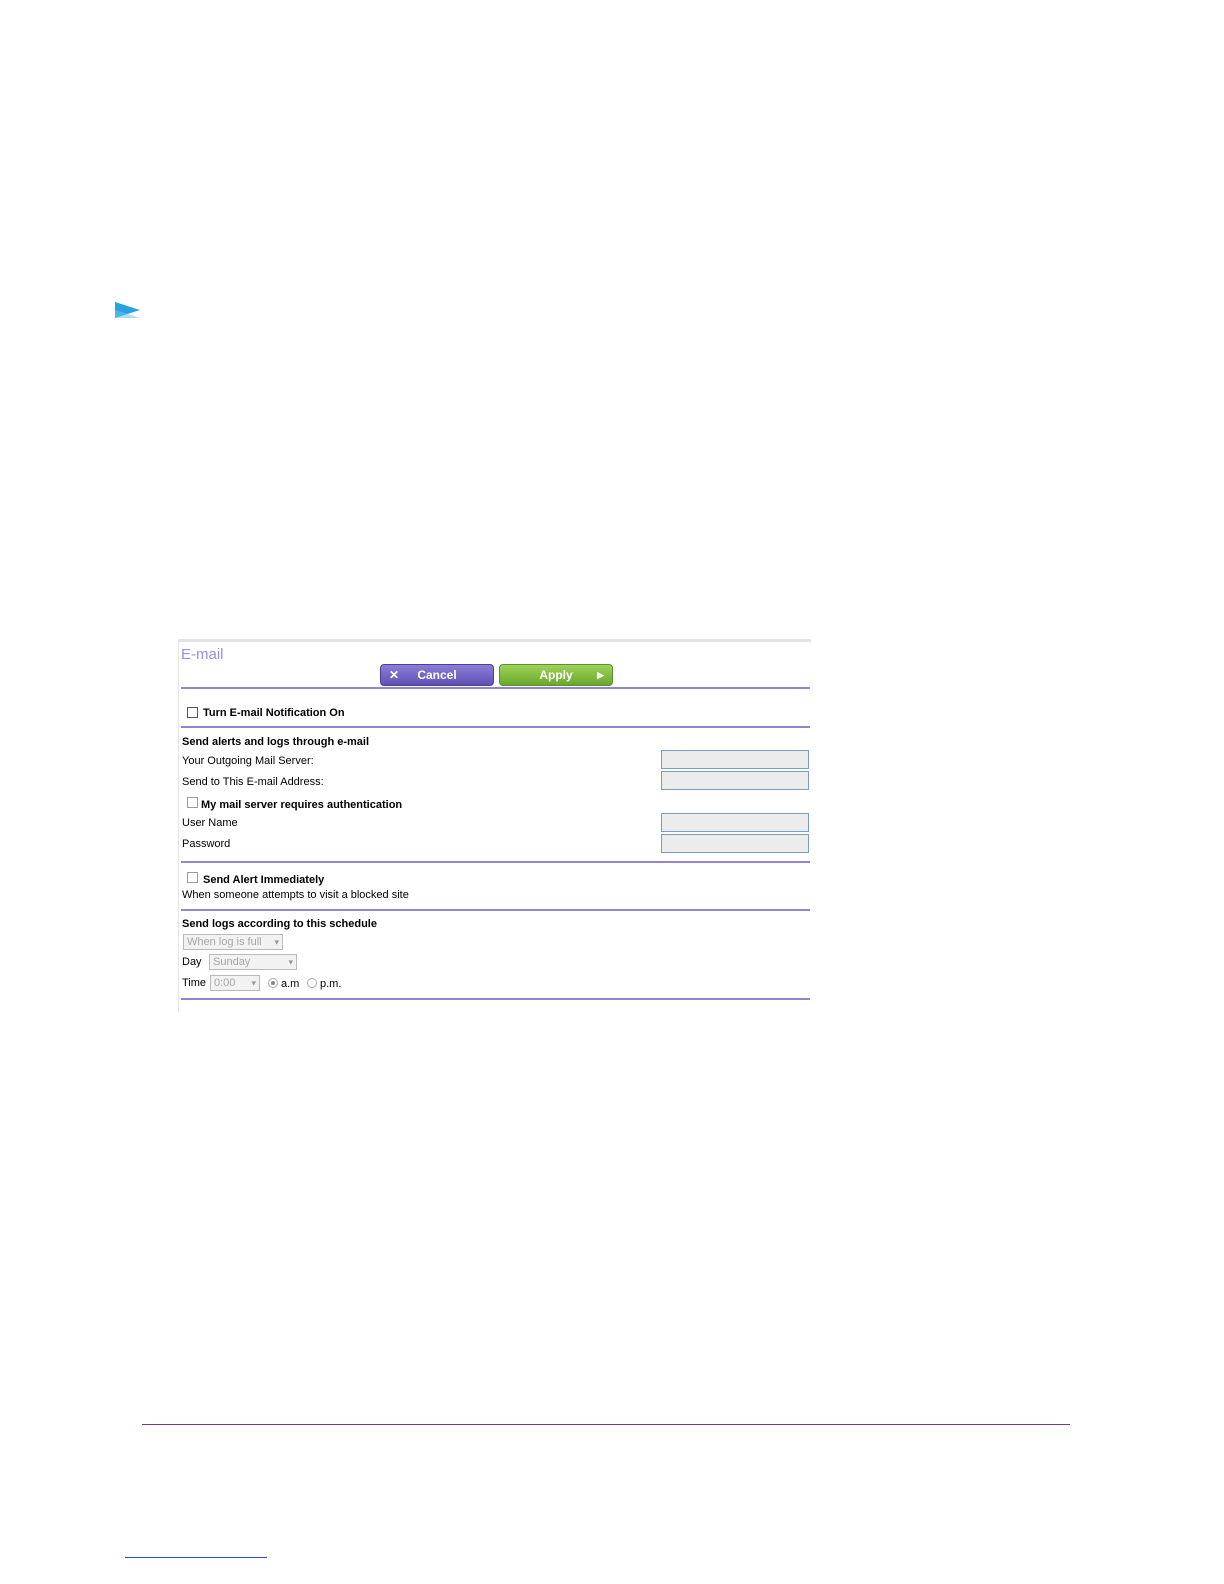 This screenshot has width=1224, height=1584. Describe the element at coordinates (192, 802) in the screenshot. I see `auth-checkbox` at that location.